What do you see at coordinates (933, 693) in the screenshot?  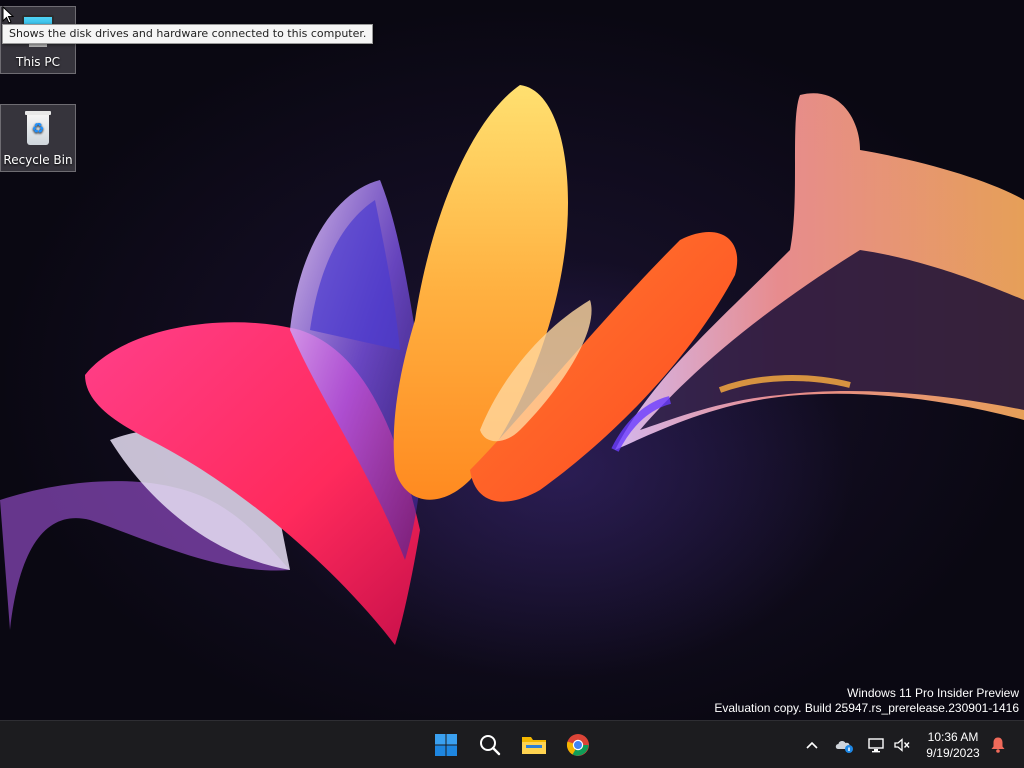 I see `watermark-edition: Windows 11 Pro Insider Preview` at bounding box center [933, 693].